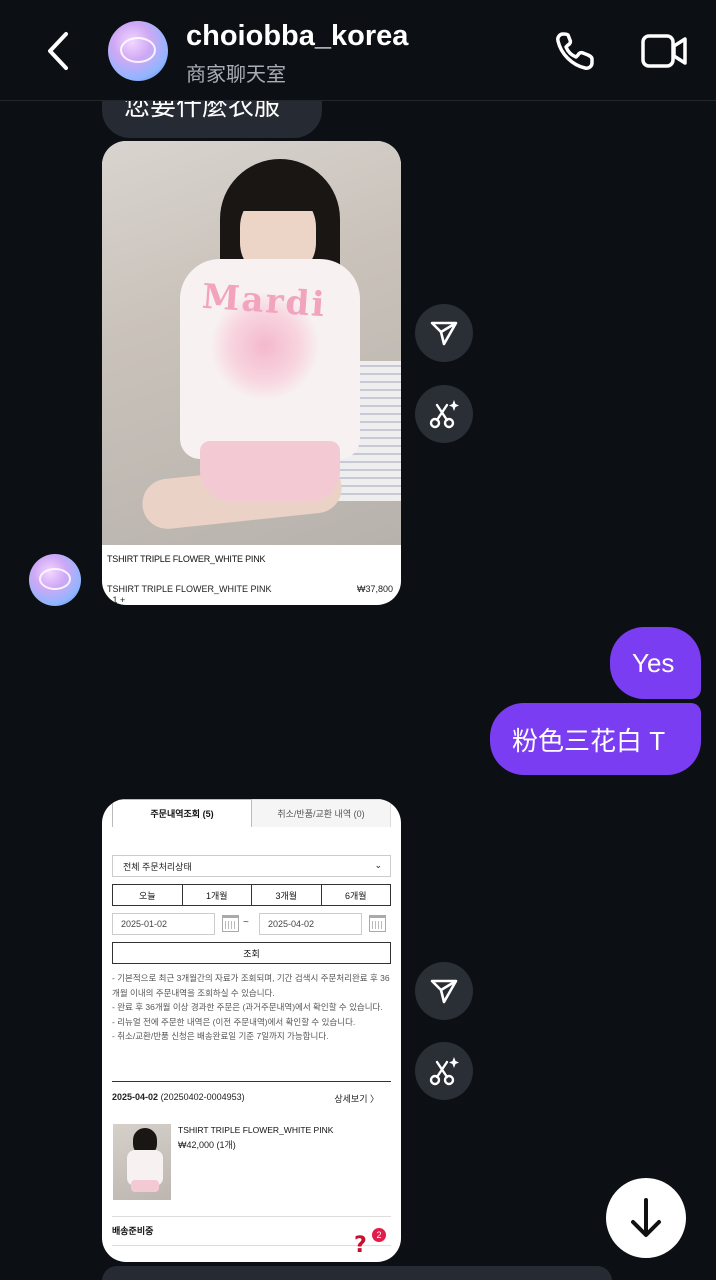 Image resolution: width=716 pixels, height=1280 pixels. I want to click on search-button: 조회, so click(251, 953).